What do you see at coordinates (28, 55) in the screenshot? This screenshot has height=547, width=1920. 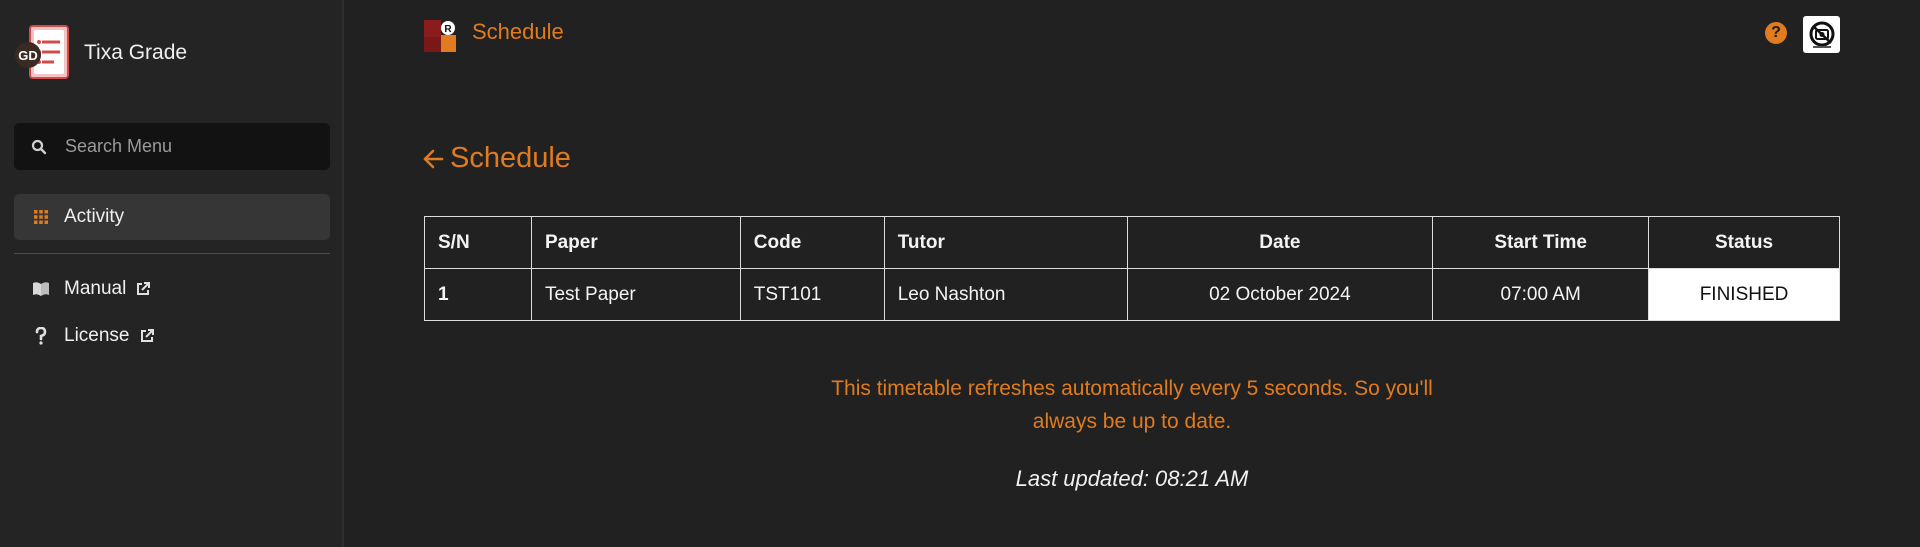 I see `app-logo-badge: GD` at bounding box center [28, 55].